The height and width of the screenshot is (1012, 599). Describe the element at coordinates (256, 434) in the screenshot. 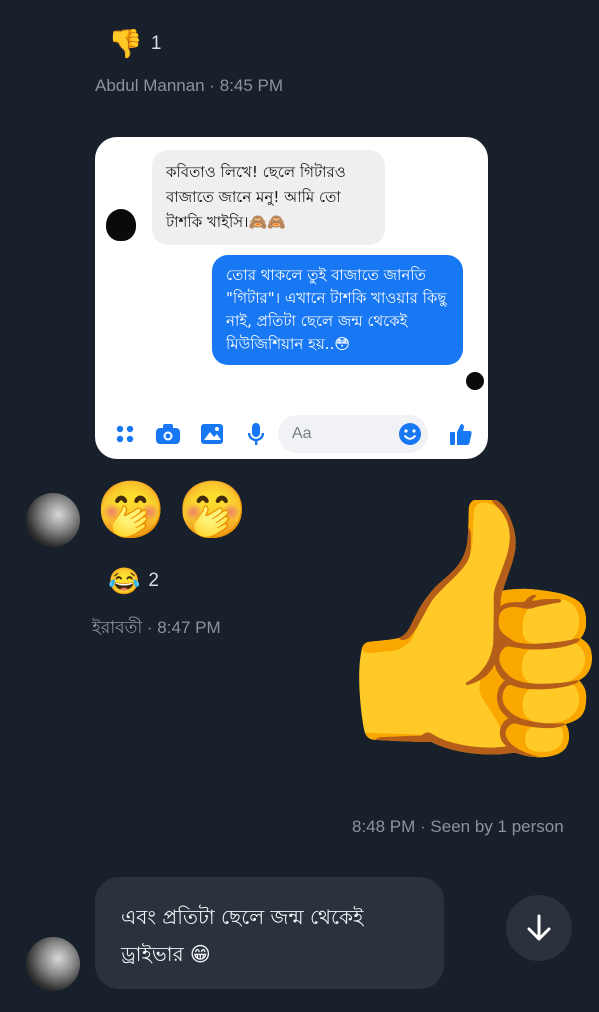

I see `microphone-icon` at that location.